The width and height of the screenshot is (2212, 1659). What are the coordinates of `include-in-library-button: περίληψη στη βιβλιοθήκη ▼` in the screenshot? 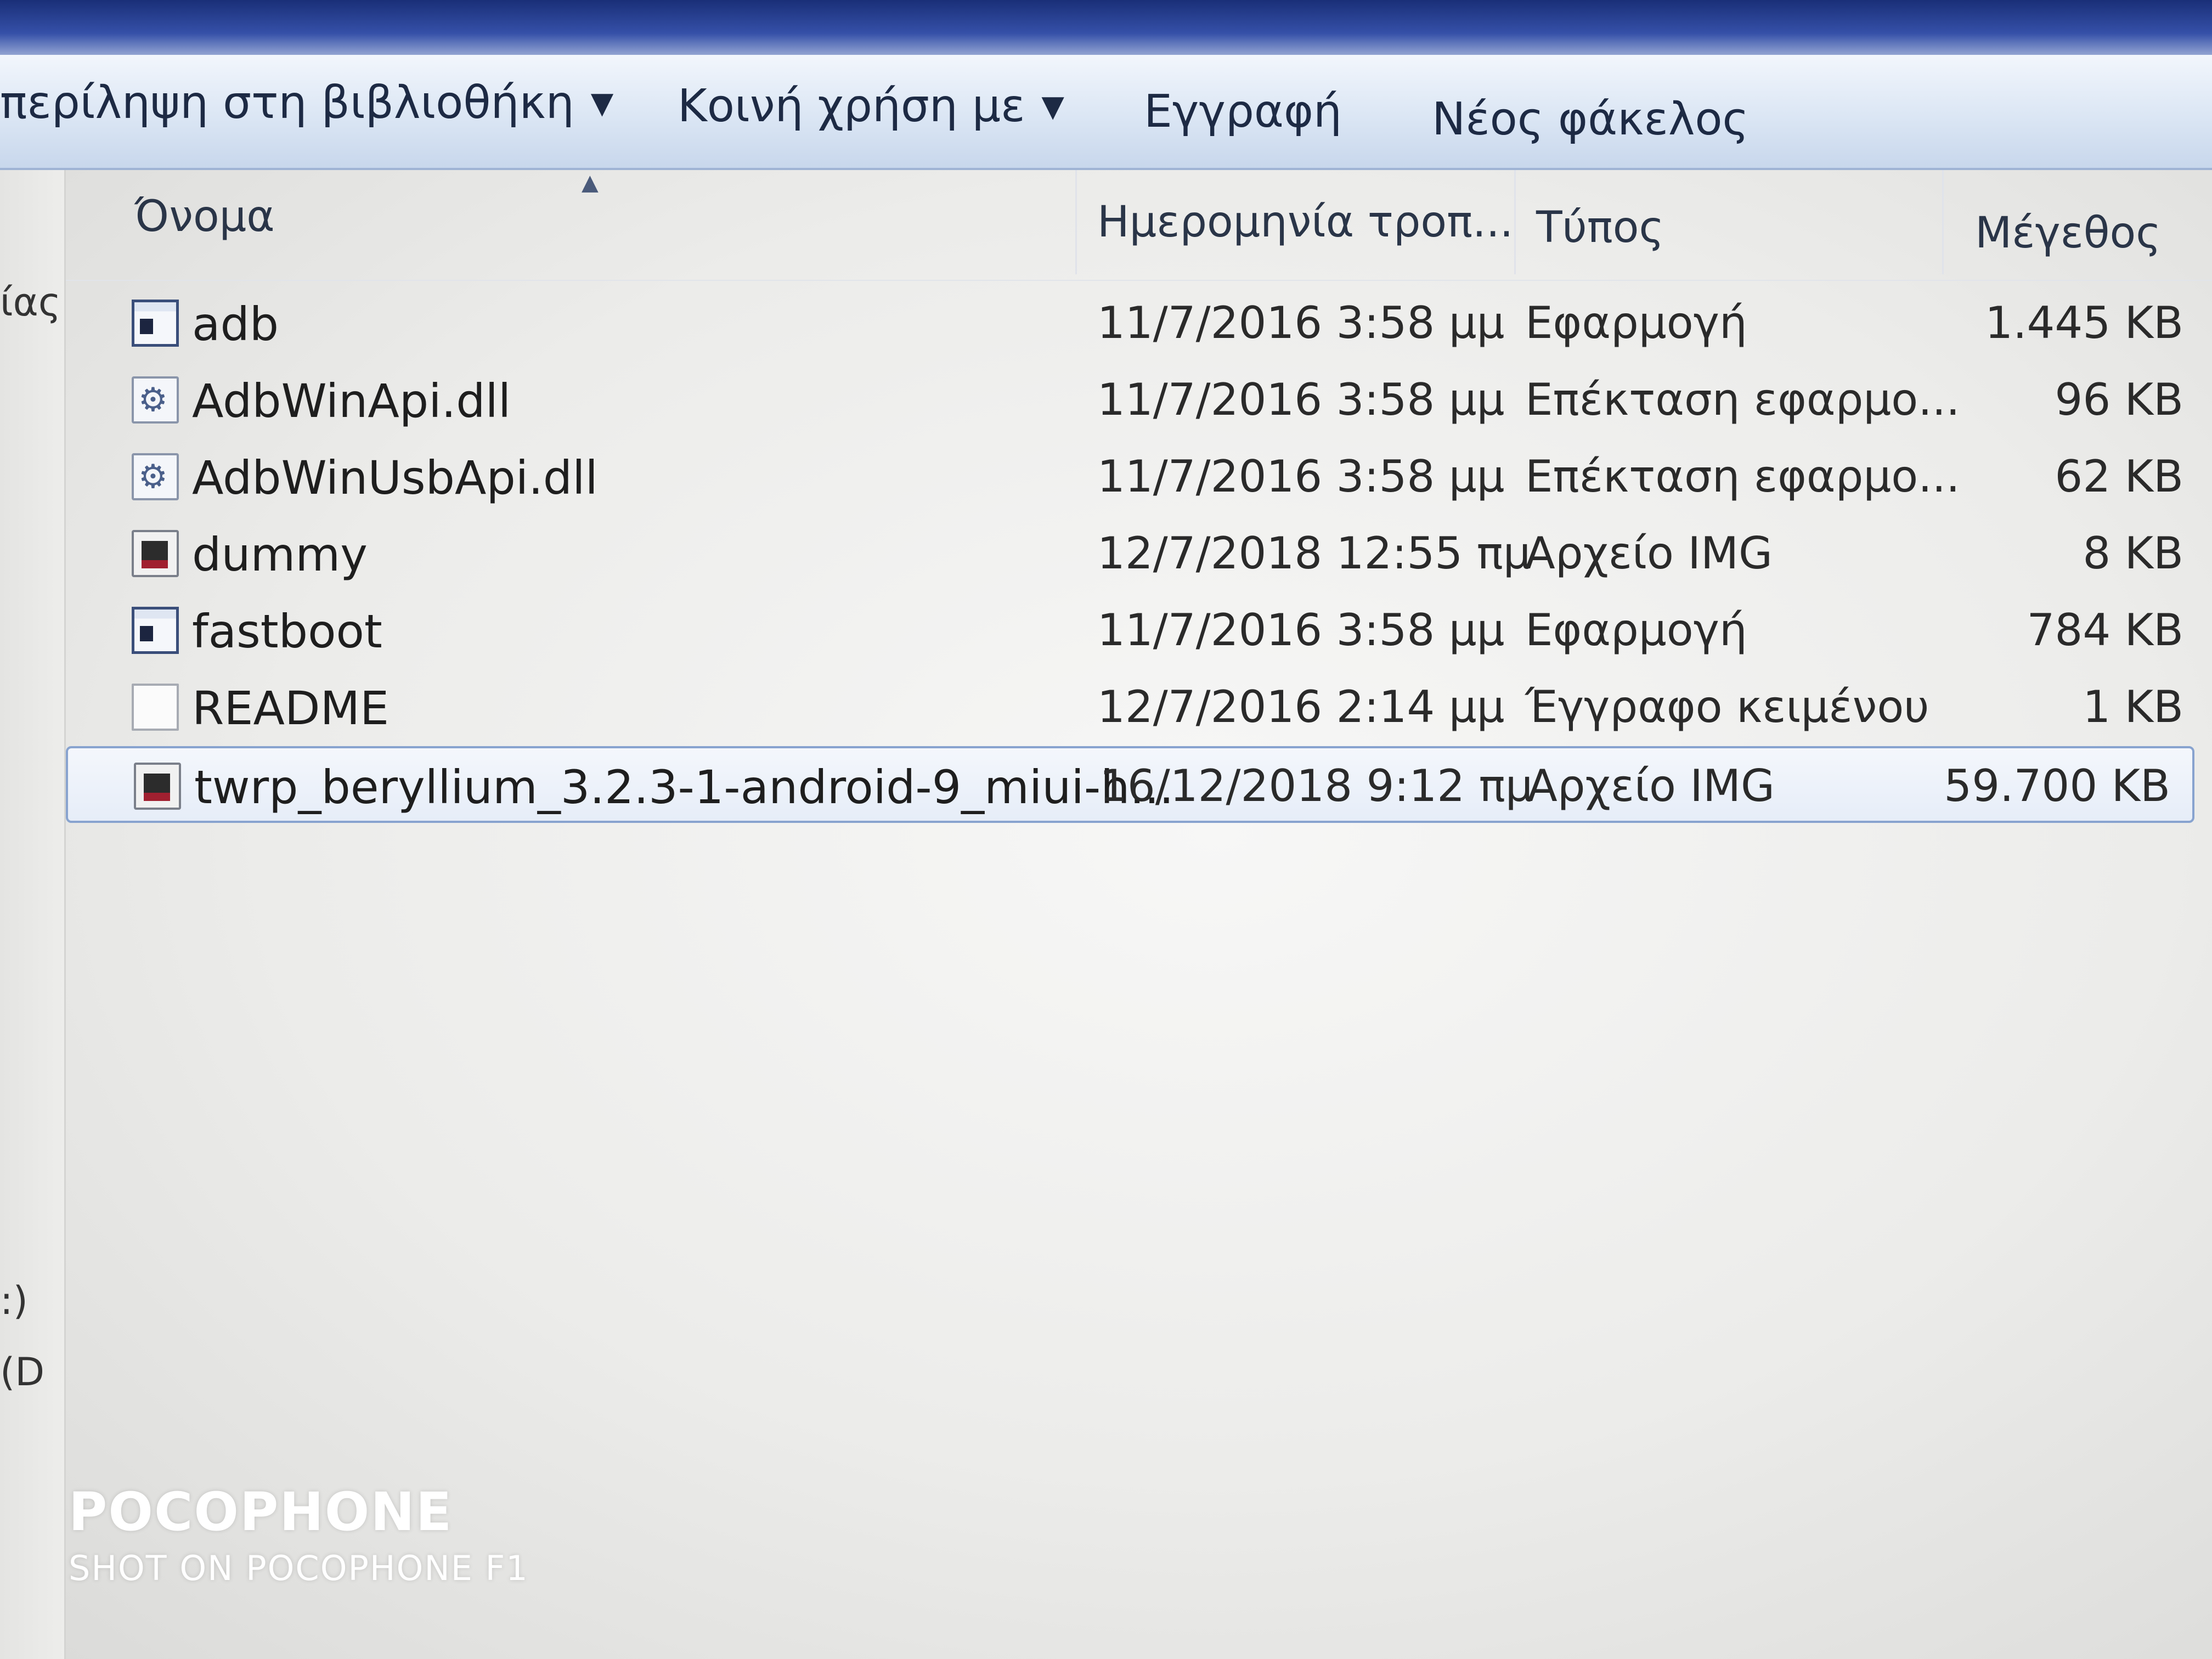 It's located at (307, 103).